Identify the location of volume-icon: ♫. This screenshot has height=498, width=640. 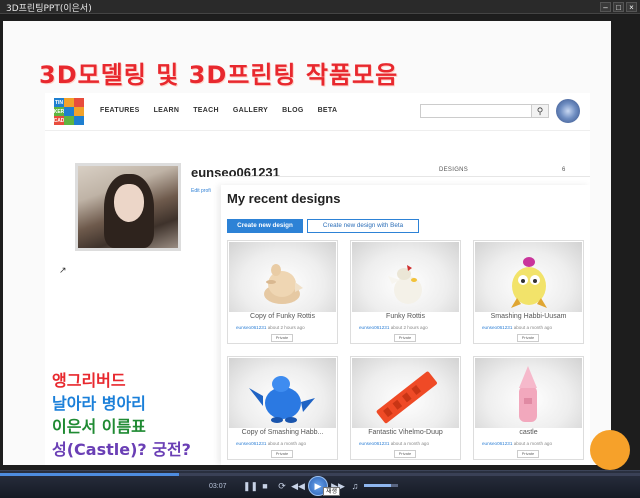
(355, 486).